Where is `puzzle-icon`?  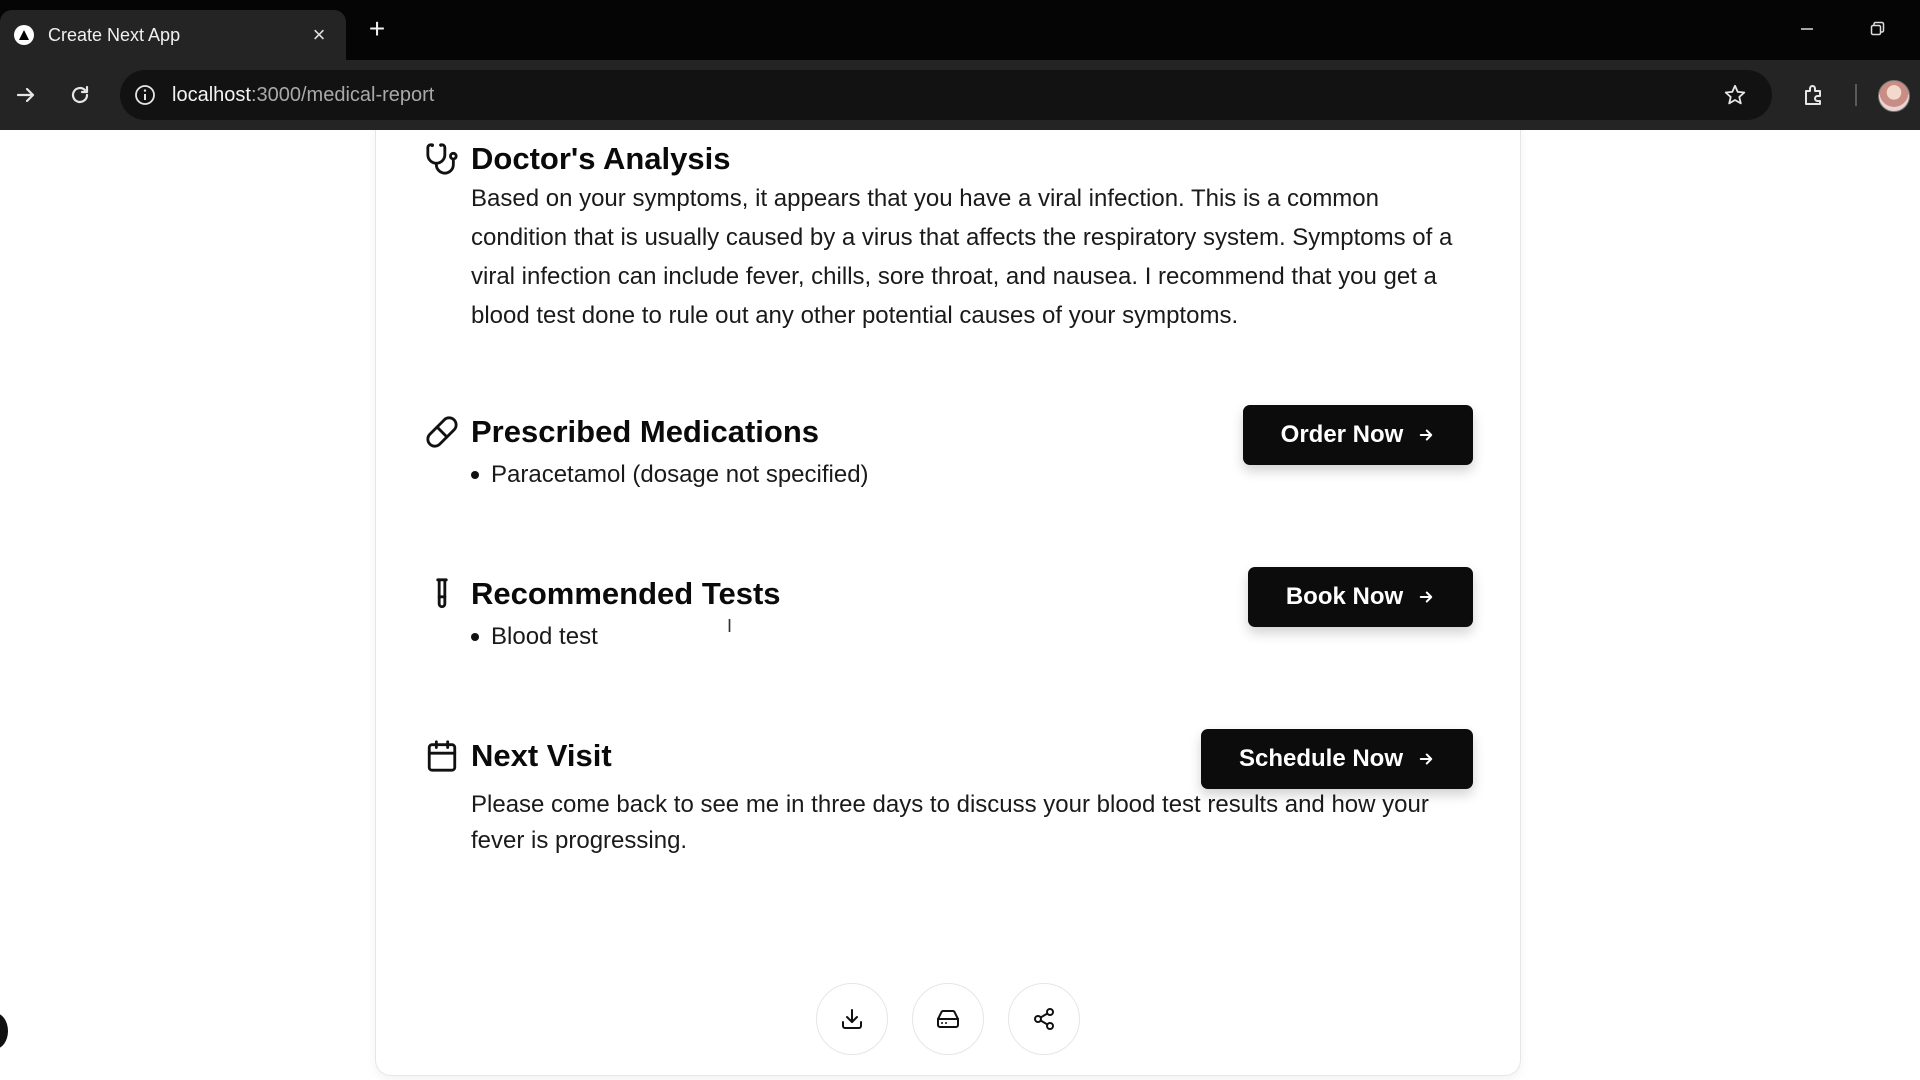 puzzle-icon is located at coordinates (1813, 95).